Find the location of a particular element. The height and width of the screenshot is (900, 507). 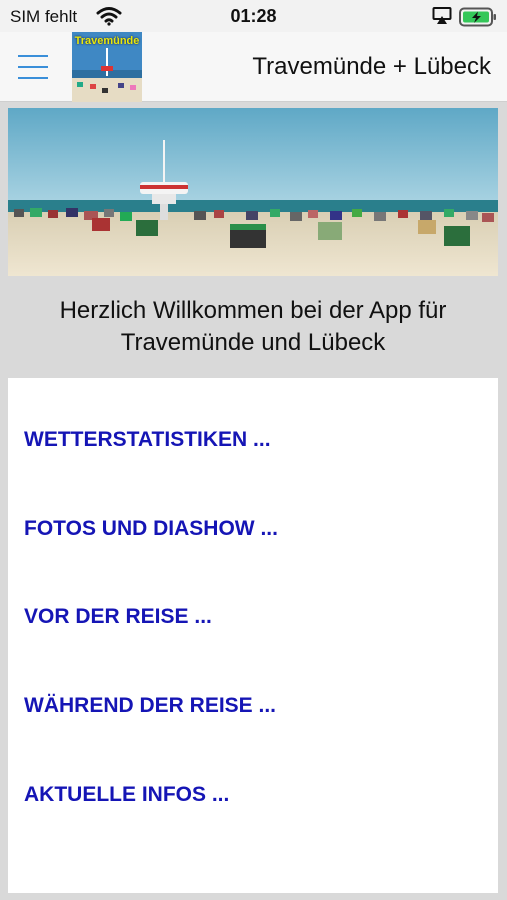

welcome-line-1: Herzlich Willkommen bei der App für is located at coordinates (253, 310).